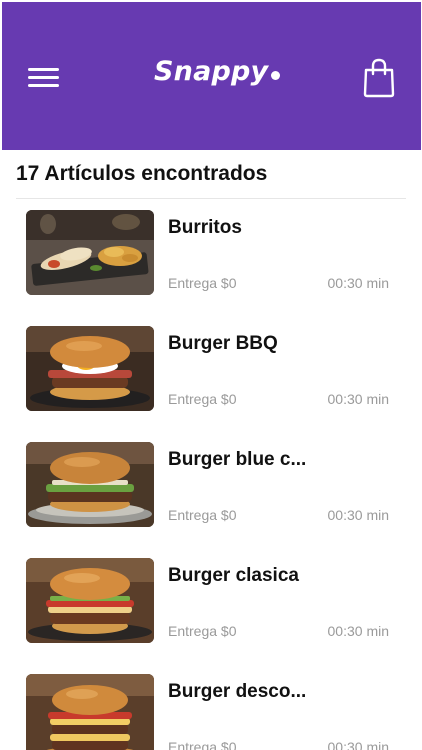  I want to click on divider, so click(211, 198).